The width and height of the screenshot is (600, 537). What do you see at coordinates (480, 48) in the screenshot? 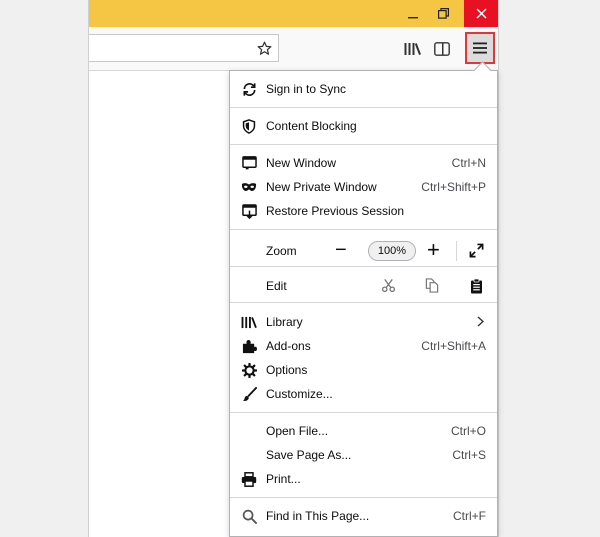
I see `hamburger-icon` at bounding box center [480, 48].